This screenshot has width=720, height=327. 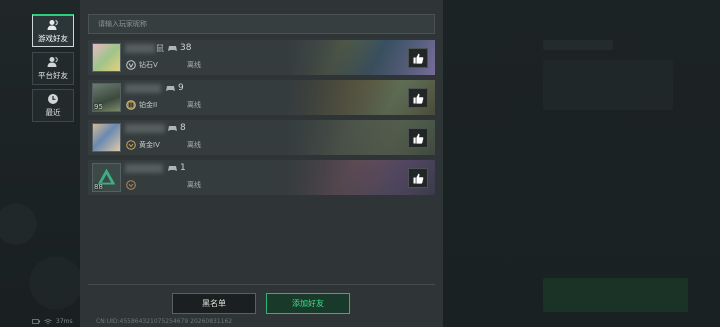 I want to click on clock-icon, so click(x=53, y=99).